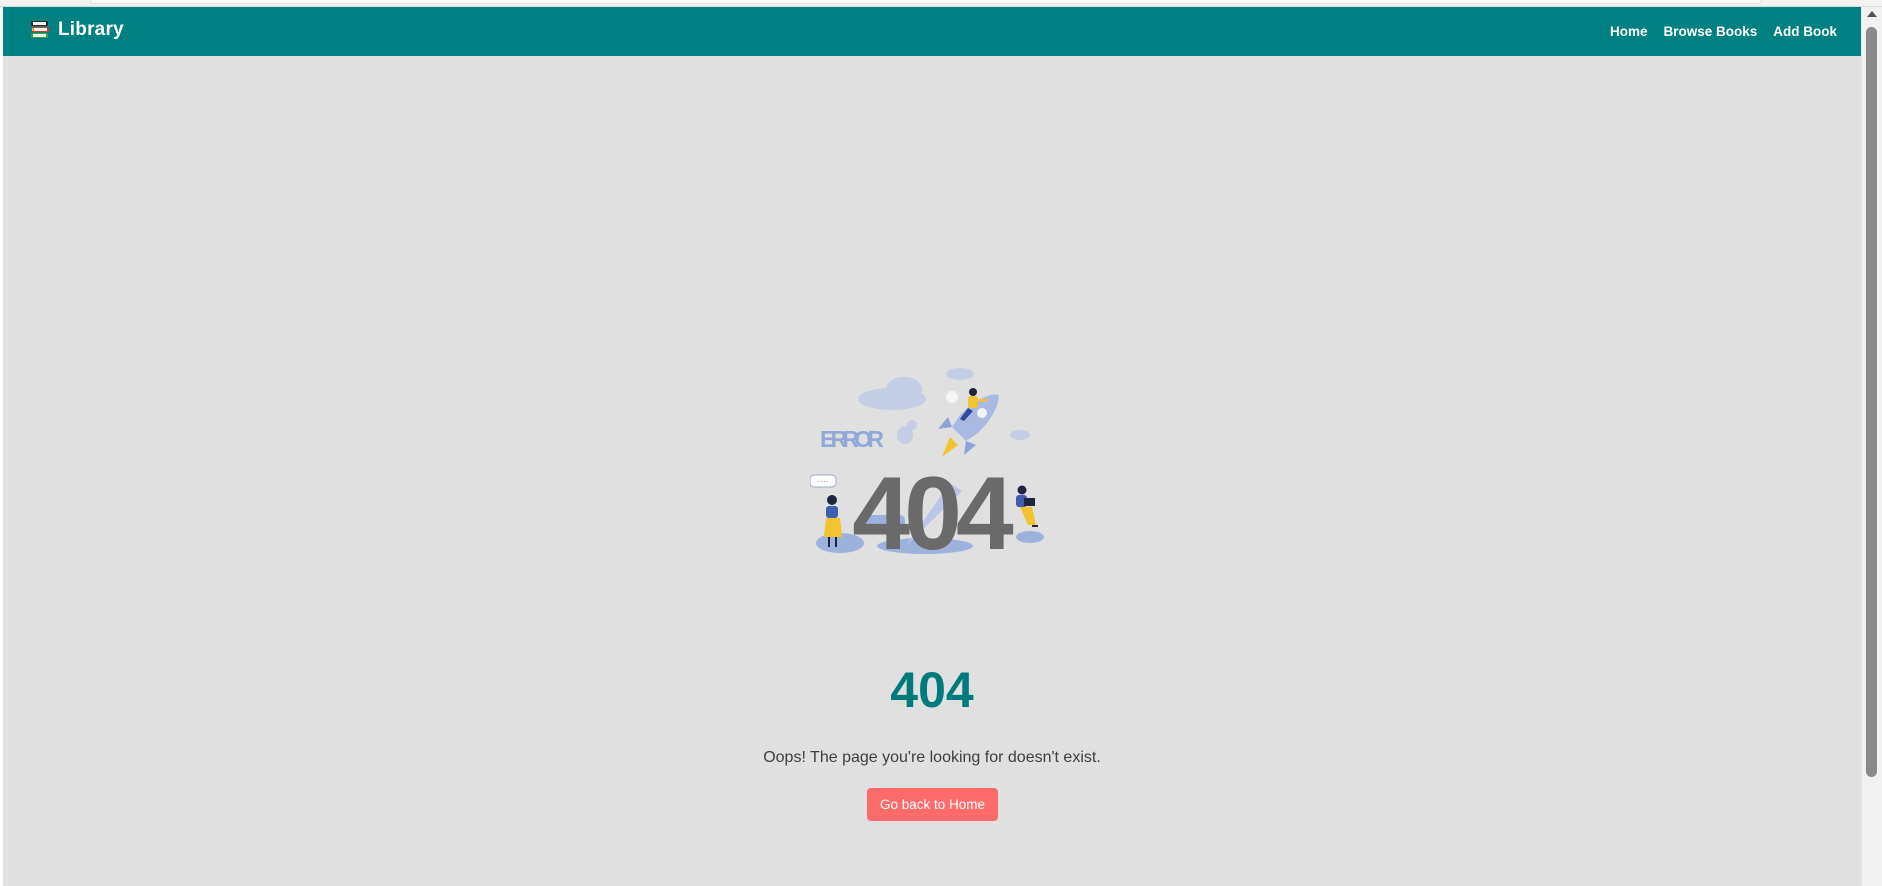 Image resolution: width=1882 pixels, height=886 pixels. Describe the element at coordinates (826, 510) in the screenshot. I see `person-left: ····` at that location.